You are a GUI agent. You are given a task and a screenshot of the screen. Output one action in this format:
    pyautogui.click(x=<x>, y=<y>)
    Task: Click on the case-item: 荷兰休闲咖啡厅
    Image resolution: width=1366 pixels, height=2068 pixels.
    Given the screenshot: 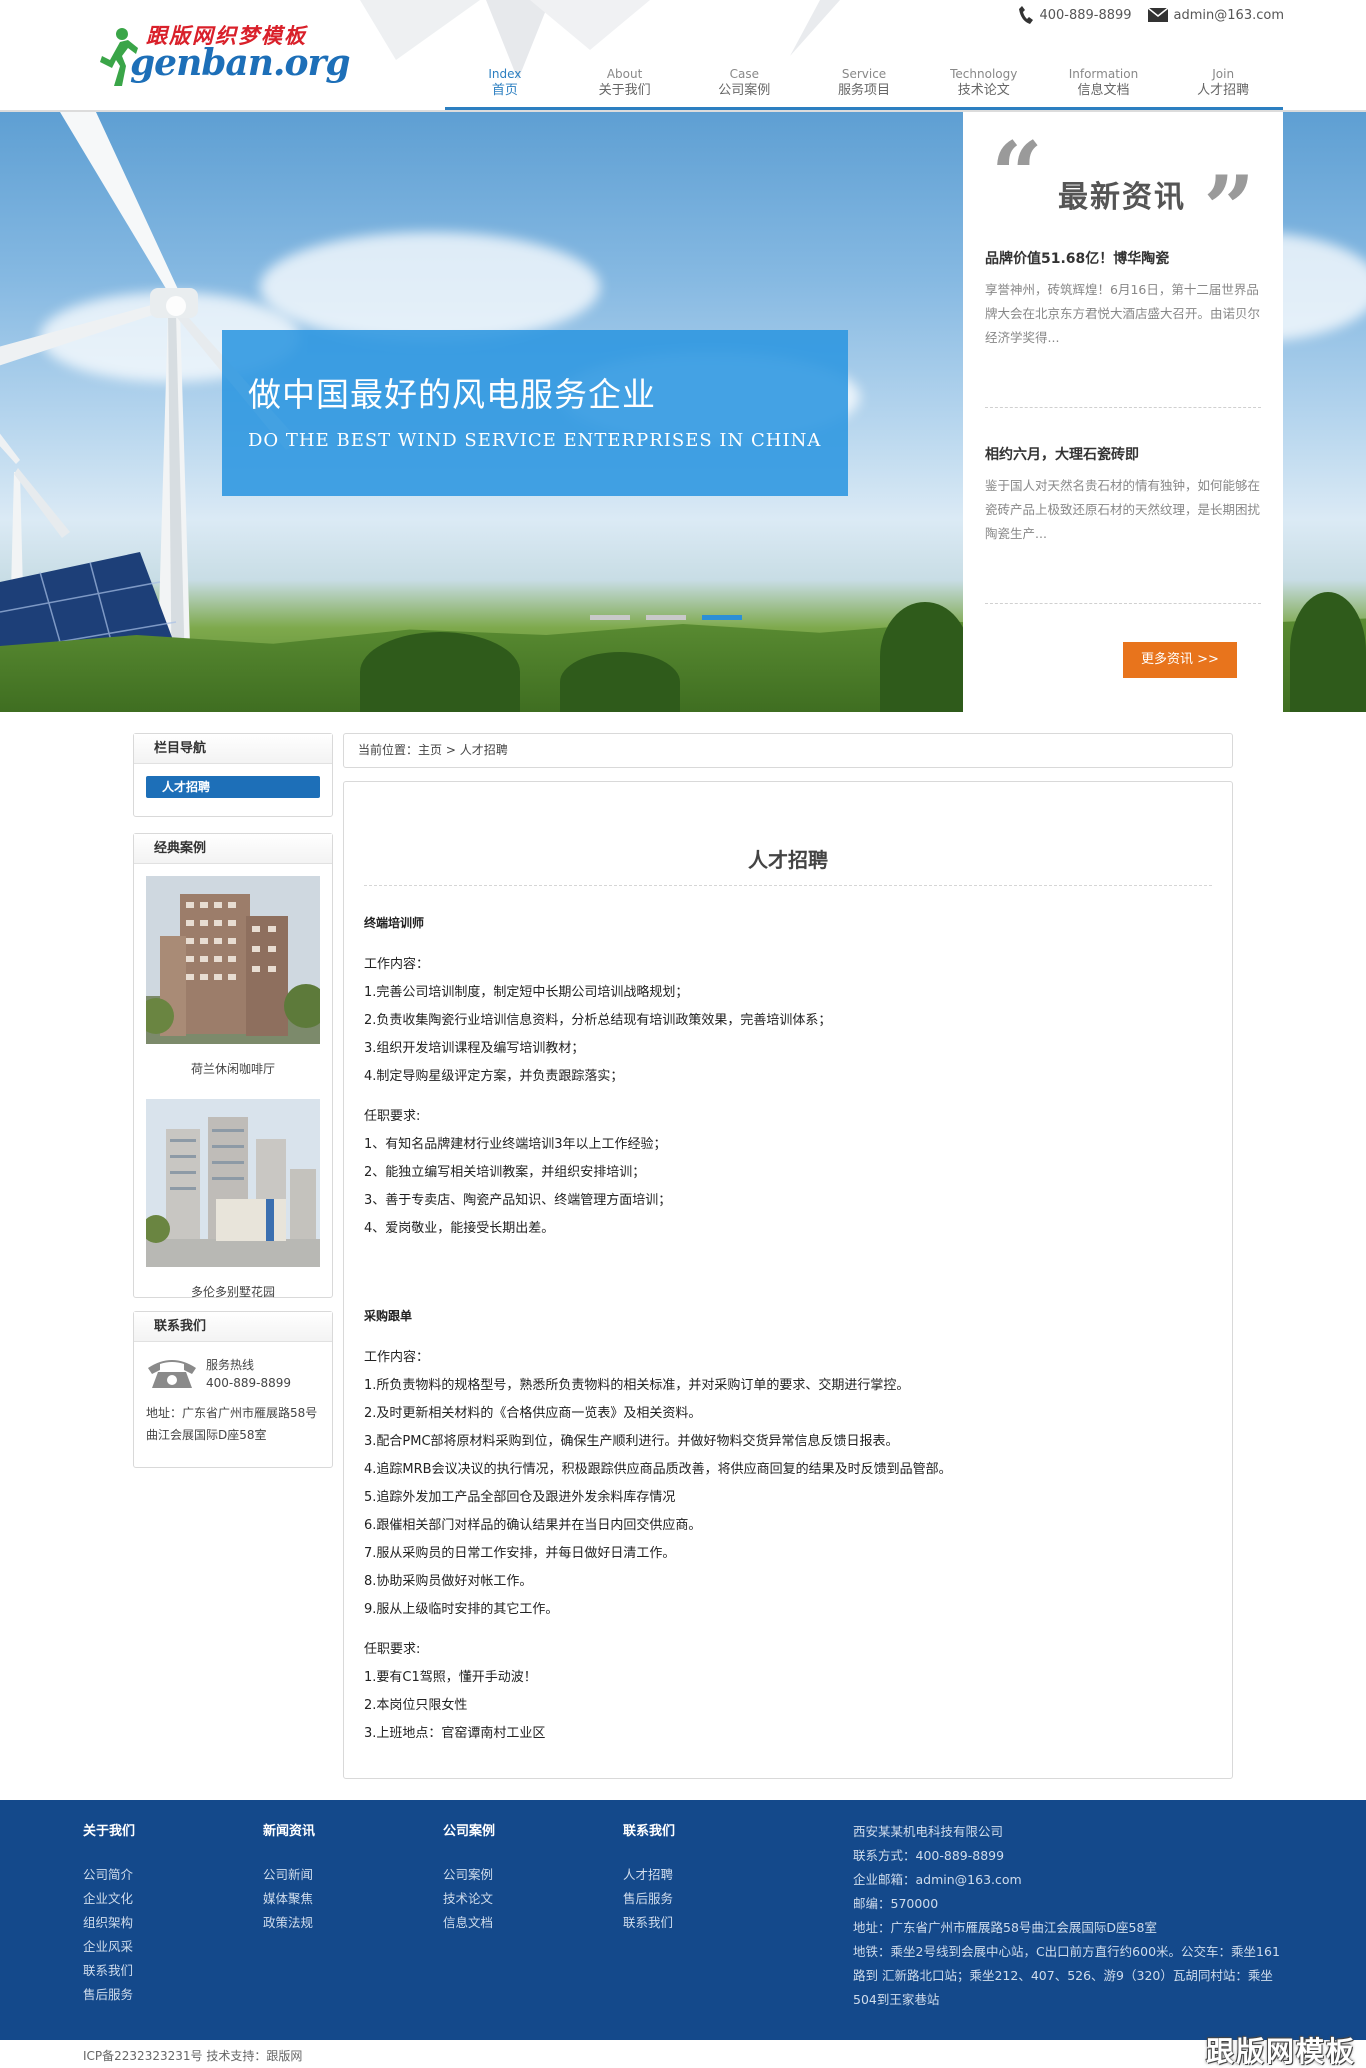 What is the action you would take?
    pyautogui.click(x=233, y=976)
    